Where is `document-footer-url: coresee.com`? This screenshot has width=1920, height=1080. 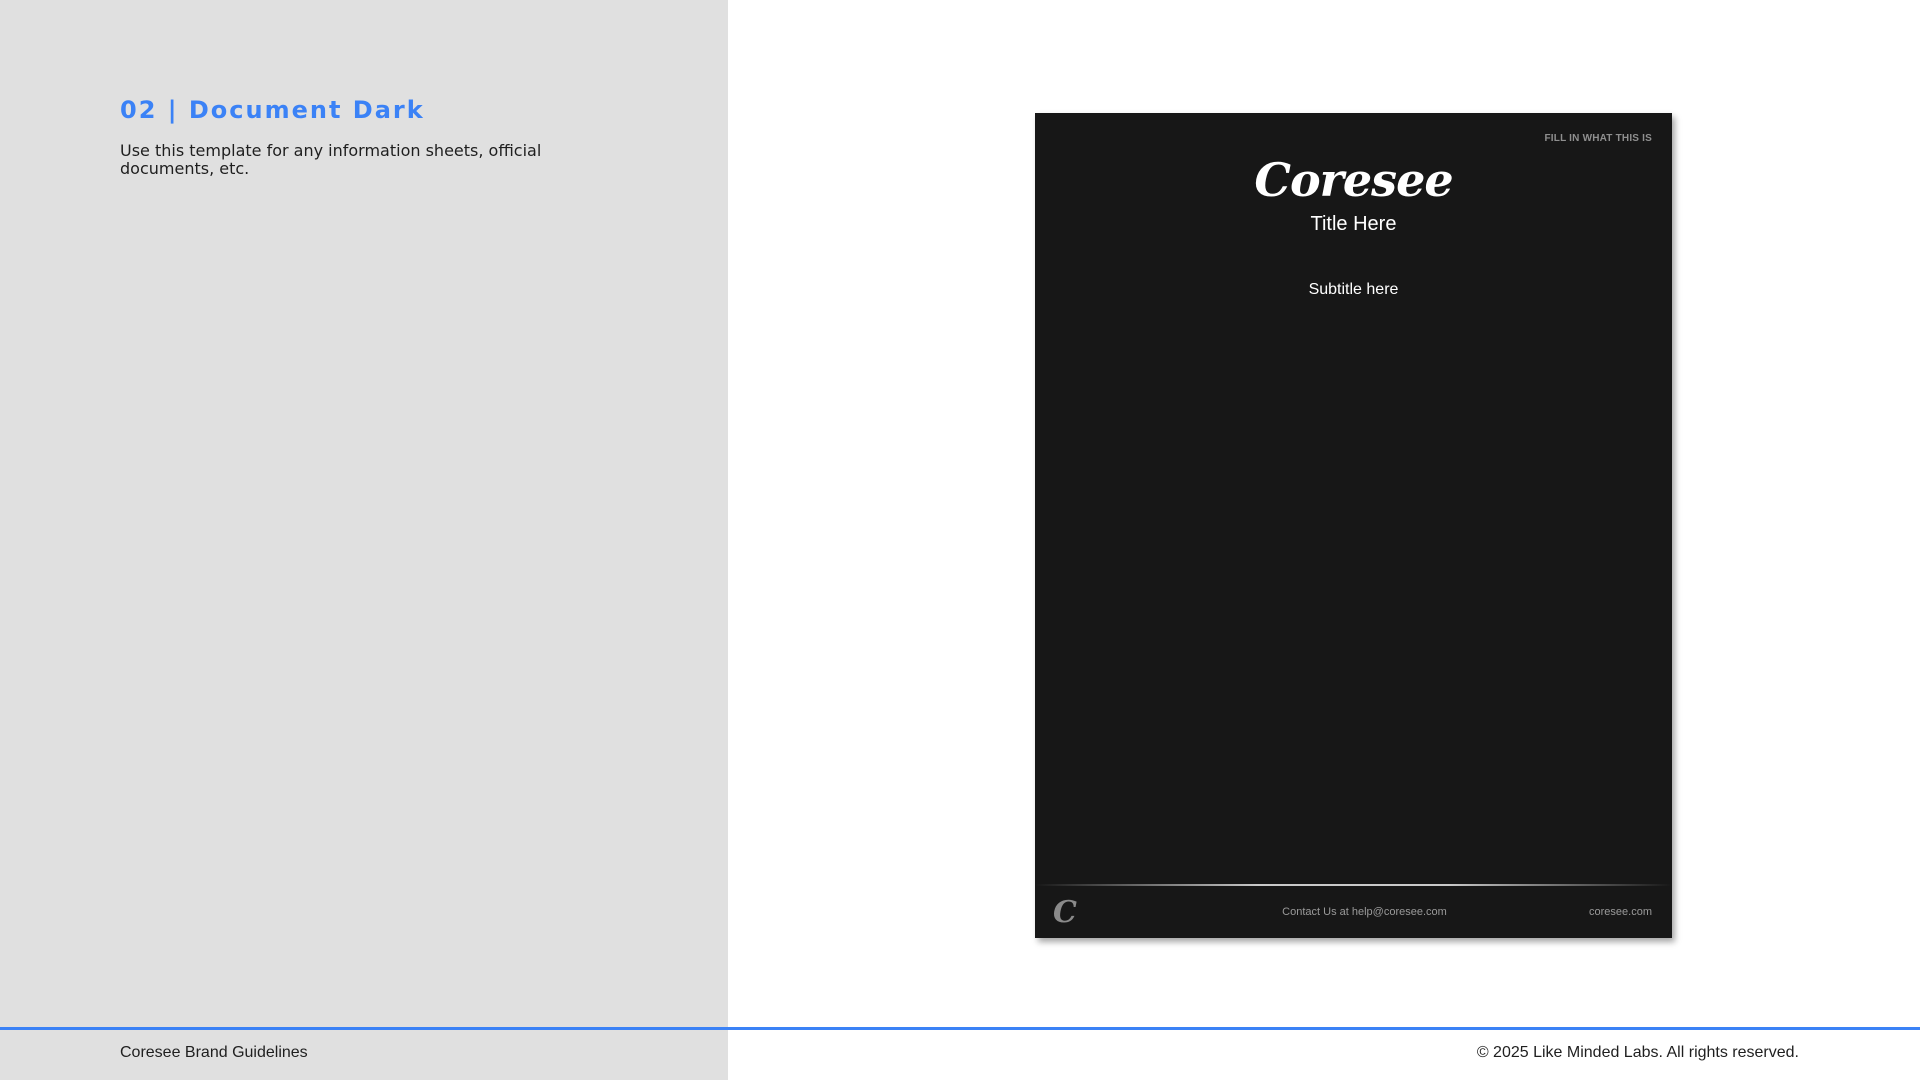
document-footer-url: coresee.com is located at coordinates (1620, 912).